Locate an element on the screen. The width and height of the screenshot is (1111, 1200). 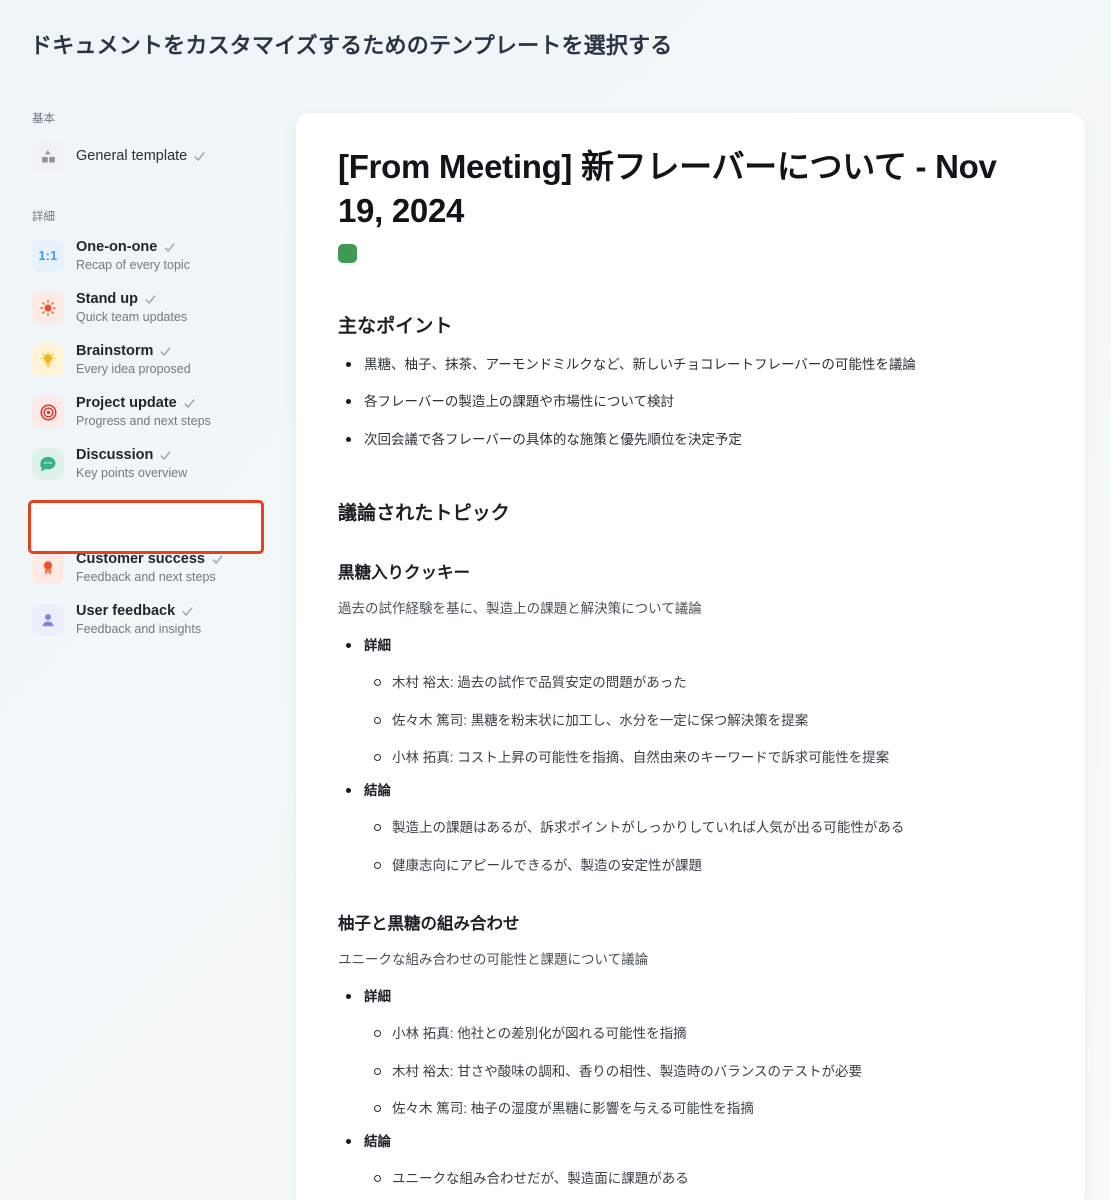
sidebar-item-label: User feedback is located at coordinates (126, 611).